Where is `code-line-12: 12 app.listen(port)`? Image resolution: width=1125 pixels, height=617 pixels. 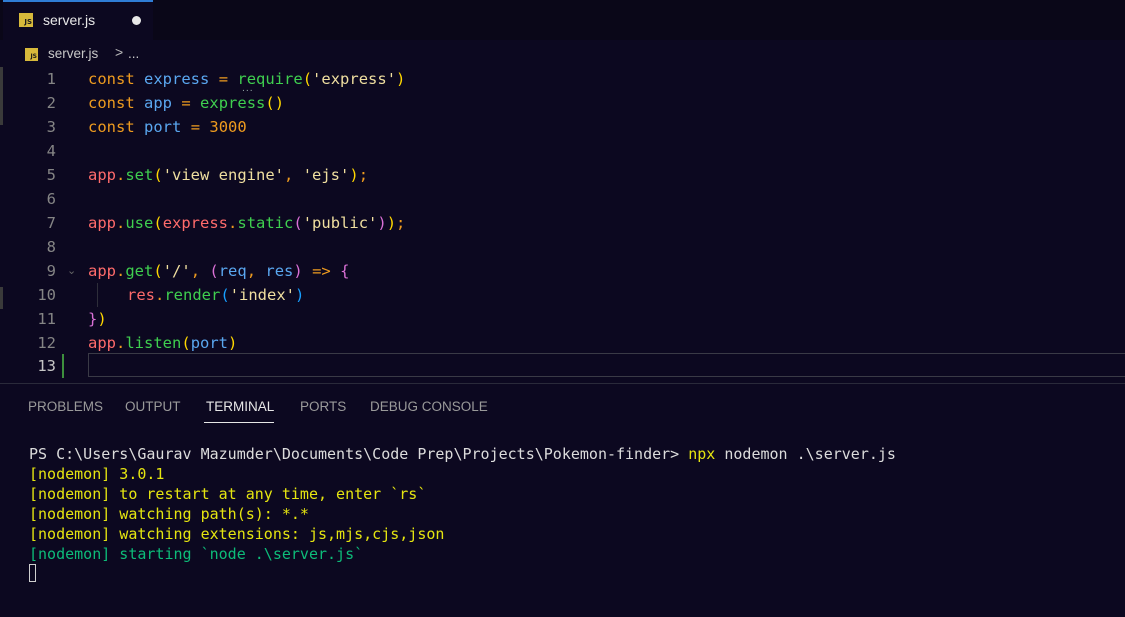 code-line-12: 12 app.listen(port) is located at coordinates (562, 343).